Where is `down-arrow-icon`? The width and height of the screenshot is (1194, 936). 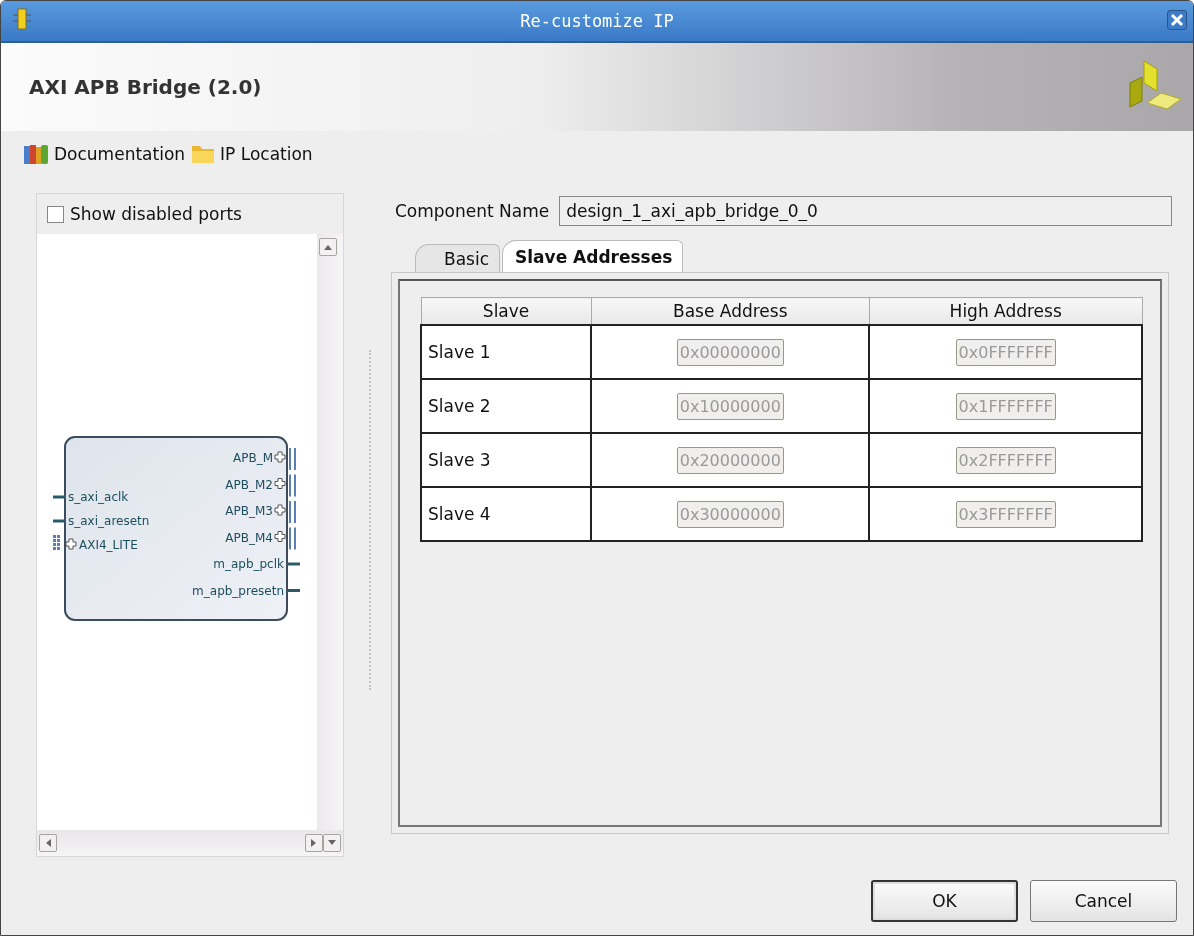 down-arrow-icon is located at coordinates (332, 843).